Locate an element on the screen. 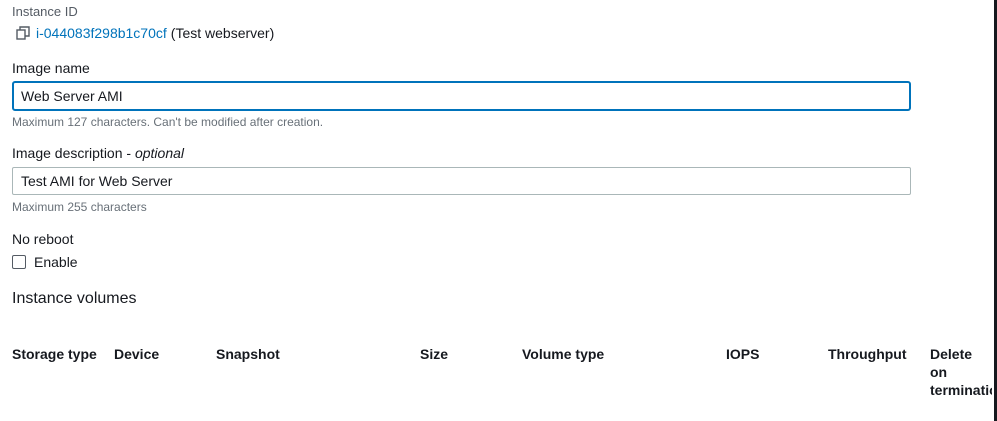  image-description-input is located at coordinates (461, 181).